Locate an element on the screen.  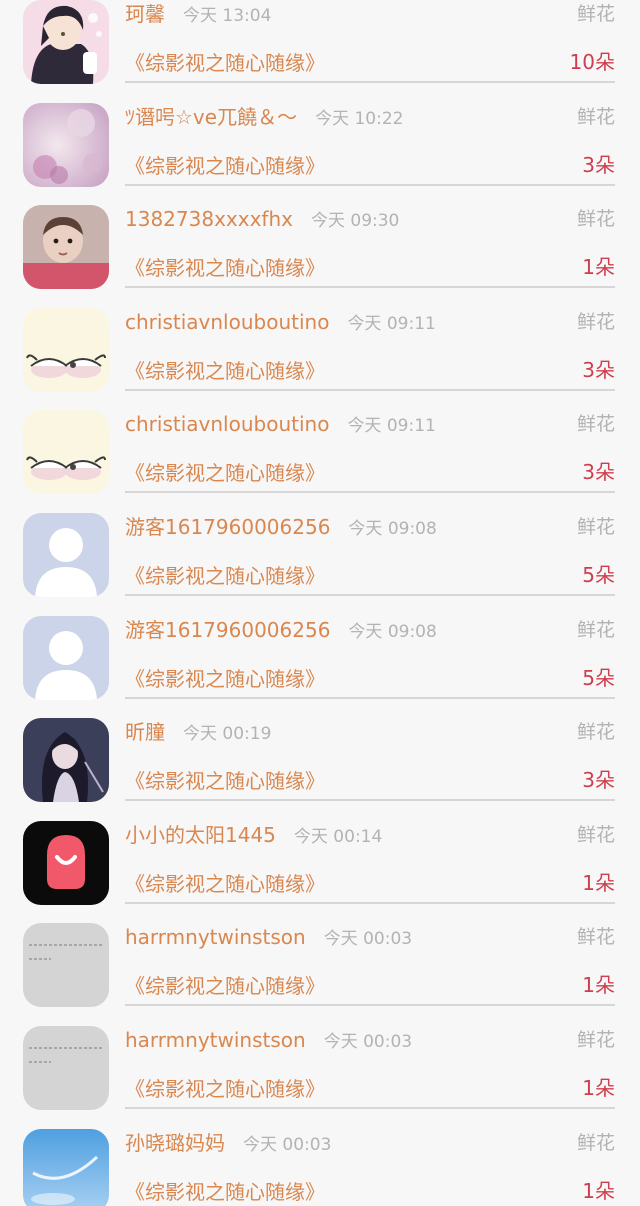
sender-name: 昕膧 今天 00:19 is located at coordinates (198, 733).